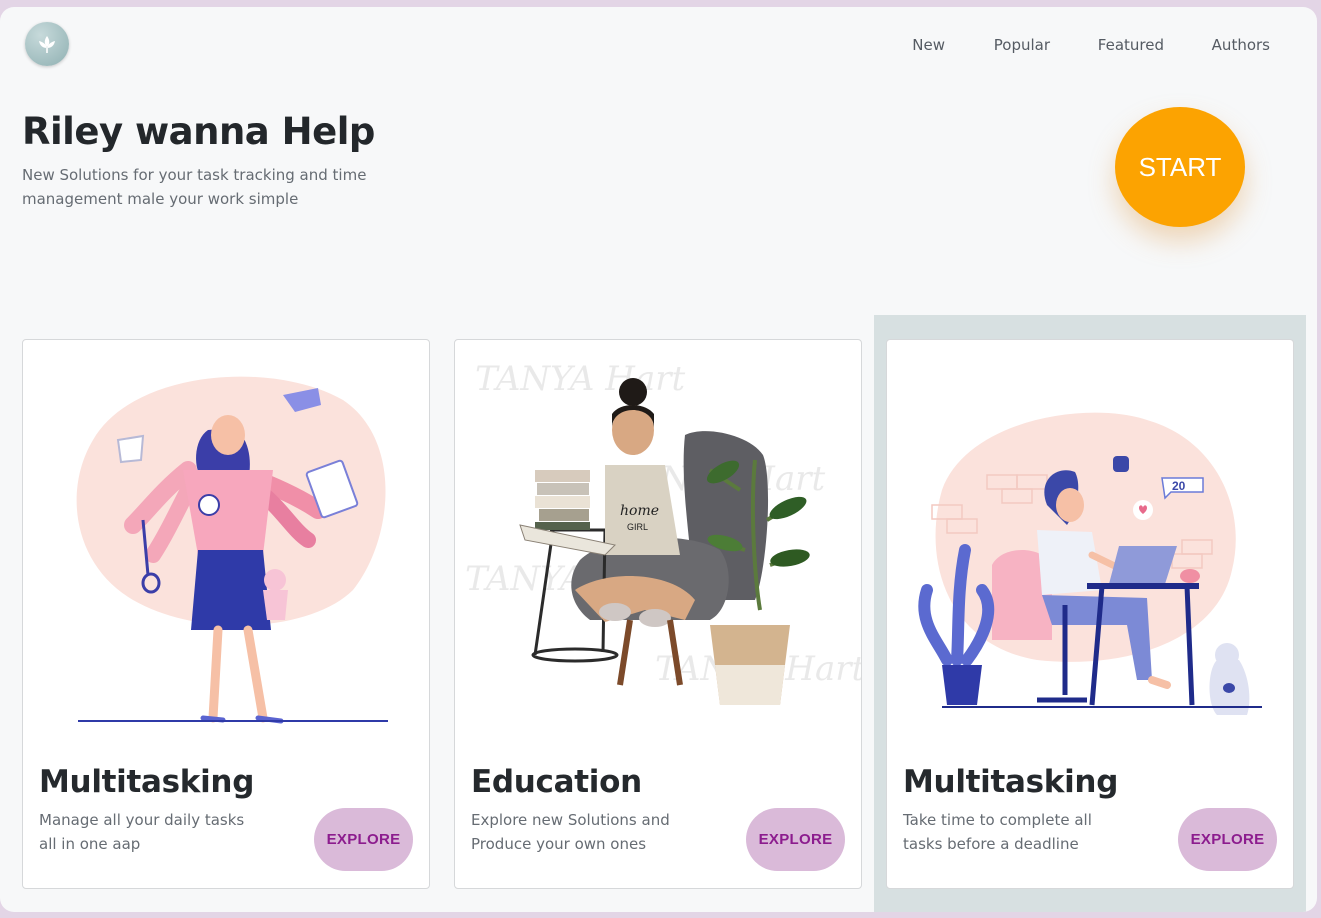  Describe the element at coordinates (637, 527) in the screenshot. I see `svg-text: GIRL` at that location.